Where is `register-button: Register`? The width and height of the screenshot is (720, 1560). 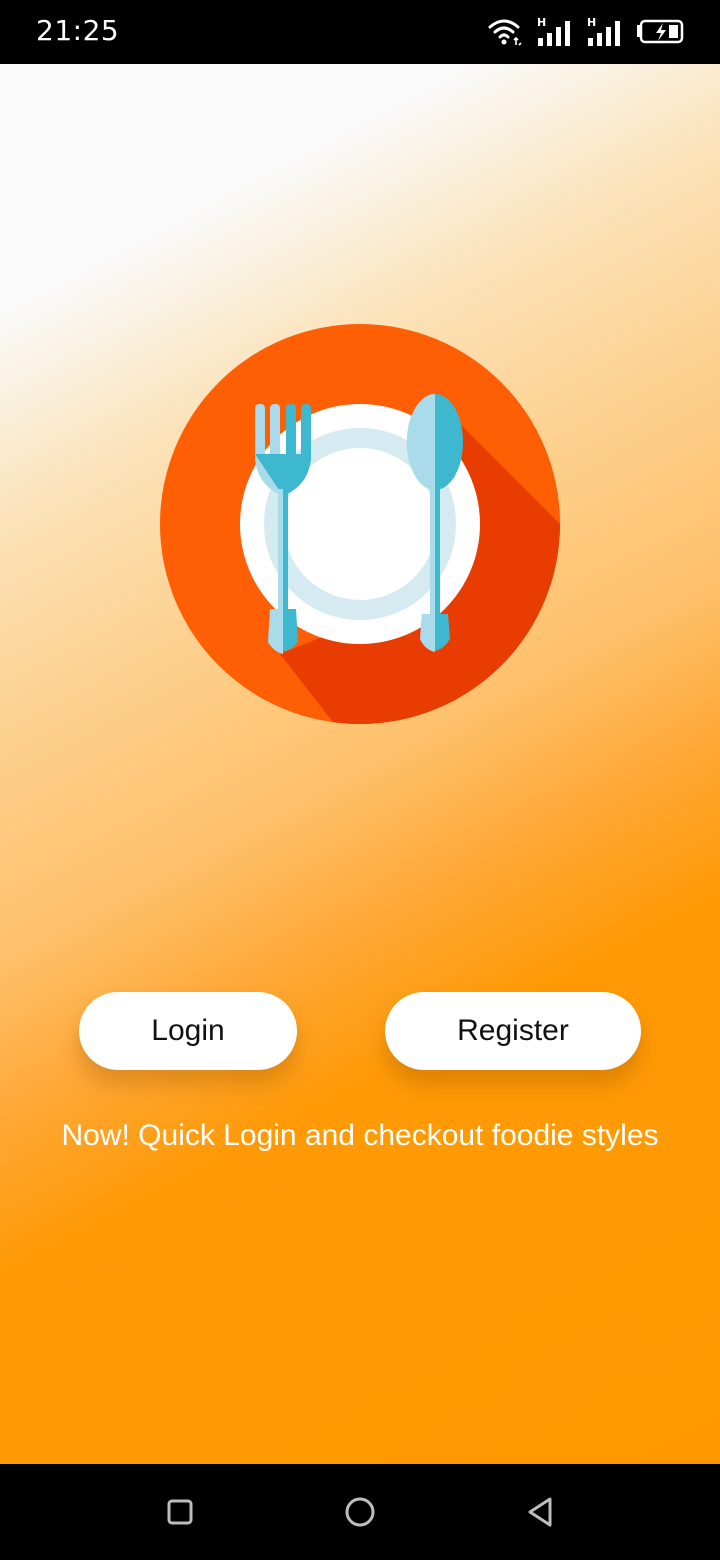 register-button: Register is located at coordinates (513, 1031).